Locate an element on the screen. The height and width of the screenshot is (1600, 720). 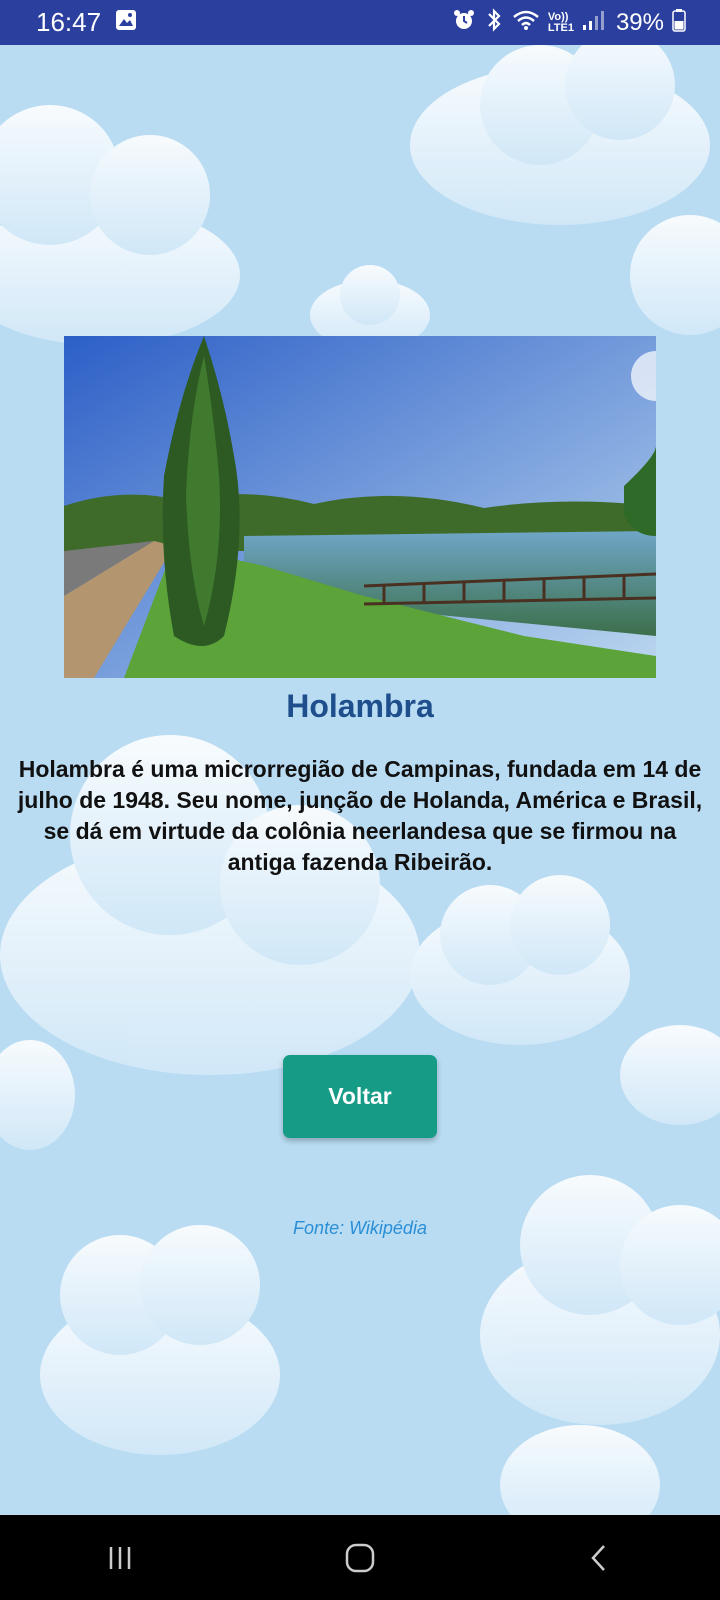
battery-percent: 39% is located at coordinates (639, 22).